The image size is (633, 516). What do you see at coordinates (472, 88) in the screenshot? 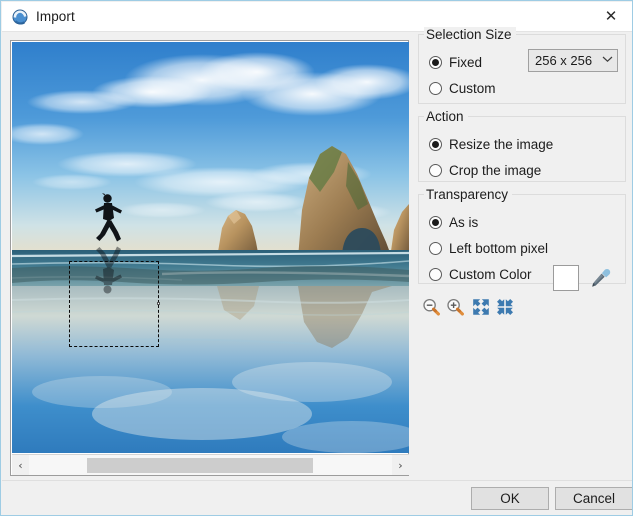
I see `radio-custom-size-label: Custom` at bounding box center [472, 88].